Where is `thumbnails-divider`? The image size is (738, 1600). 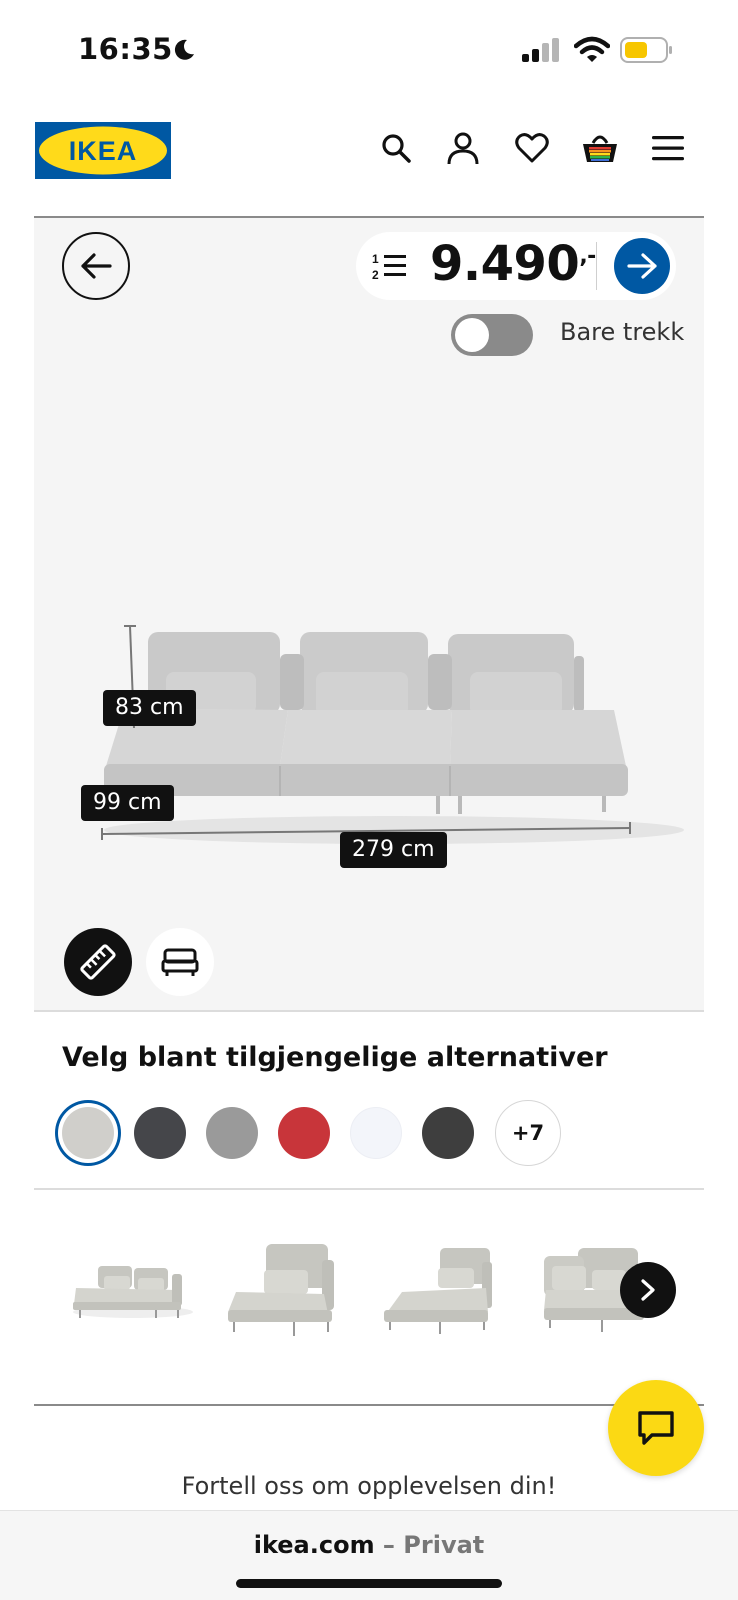 thumbnails-divider is located at coordinates (369, 1405).